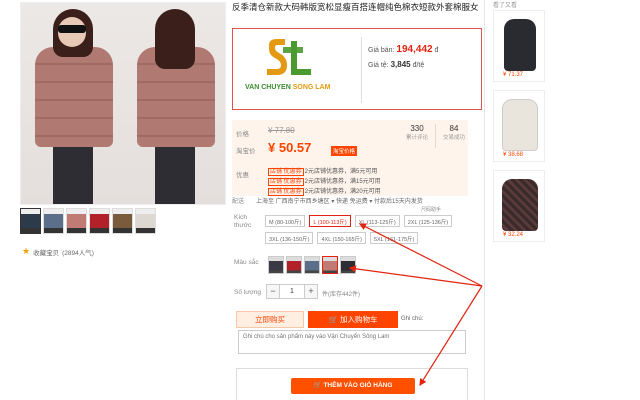 The image size is (640, 400). Describe the element at coordinates (311, 291) in the screenshot. I see `quantity-increase-button: +` at that location.